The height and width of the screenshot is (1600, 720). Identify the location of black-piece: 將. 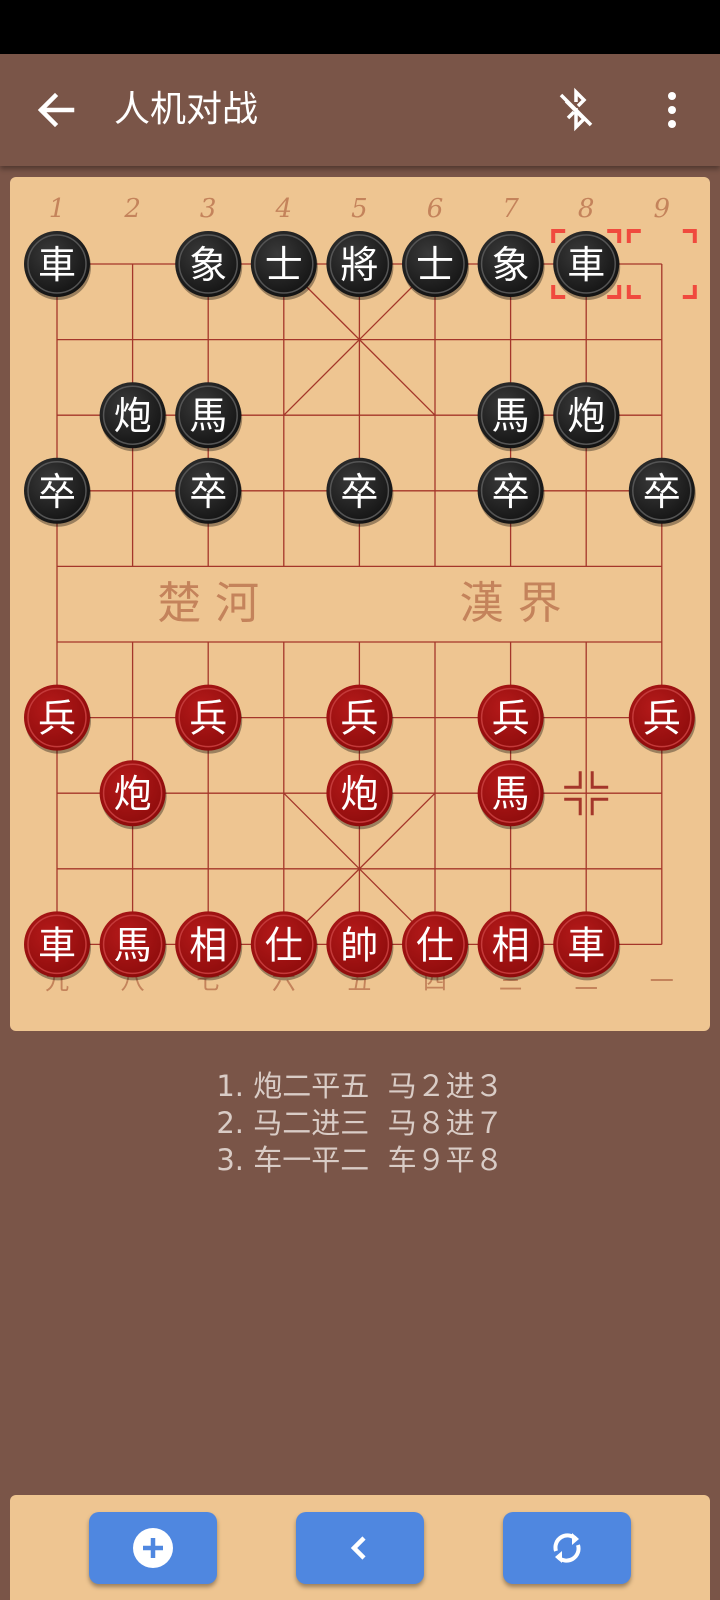
(360, 265).